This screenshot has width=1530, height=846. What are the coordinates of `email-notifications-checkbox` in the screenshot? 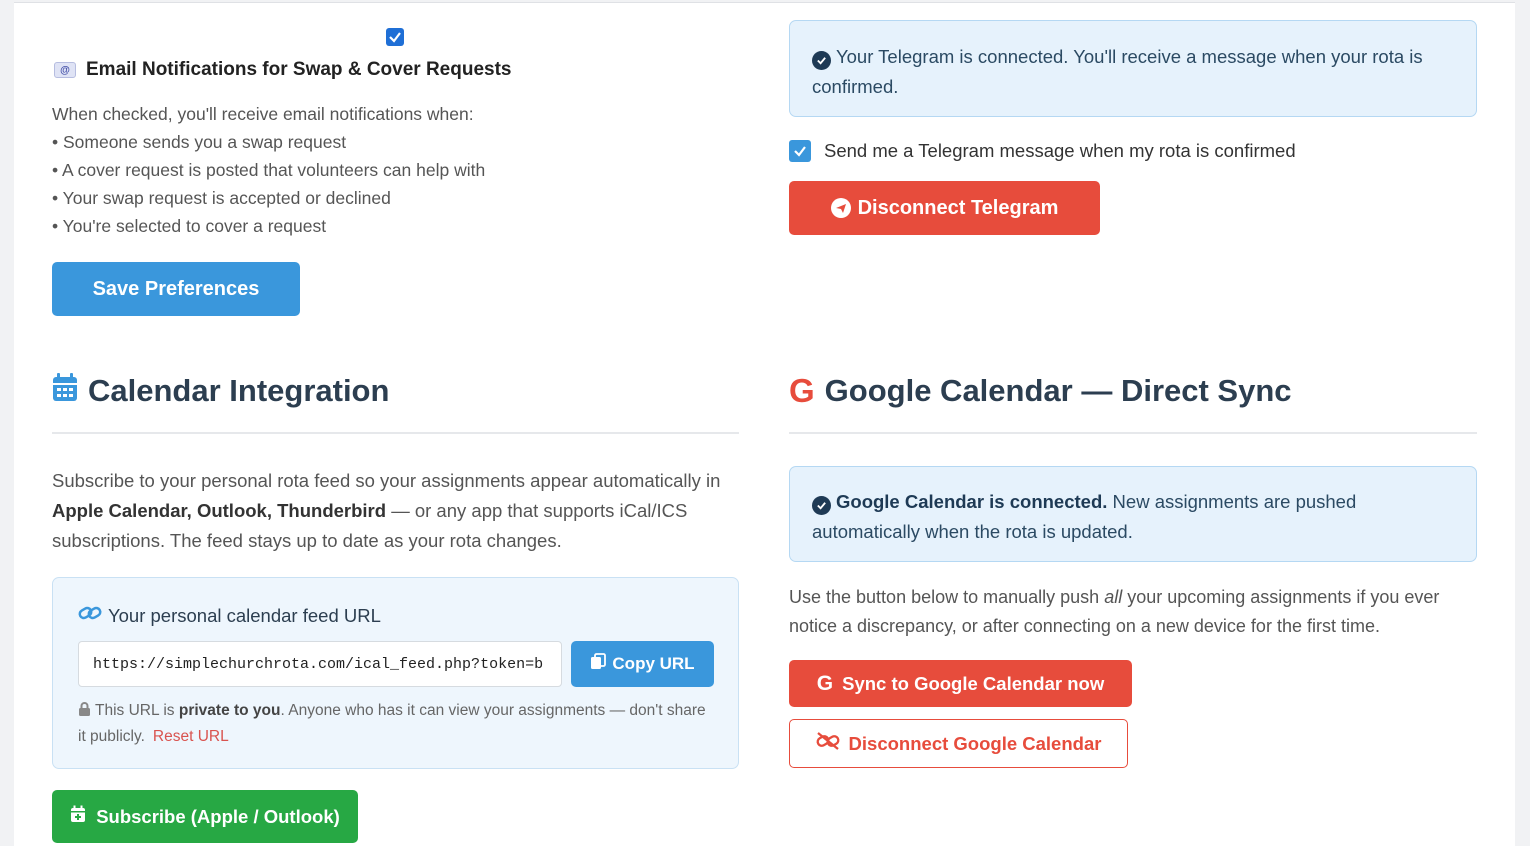 It's located at (395, 37).